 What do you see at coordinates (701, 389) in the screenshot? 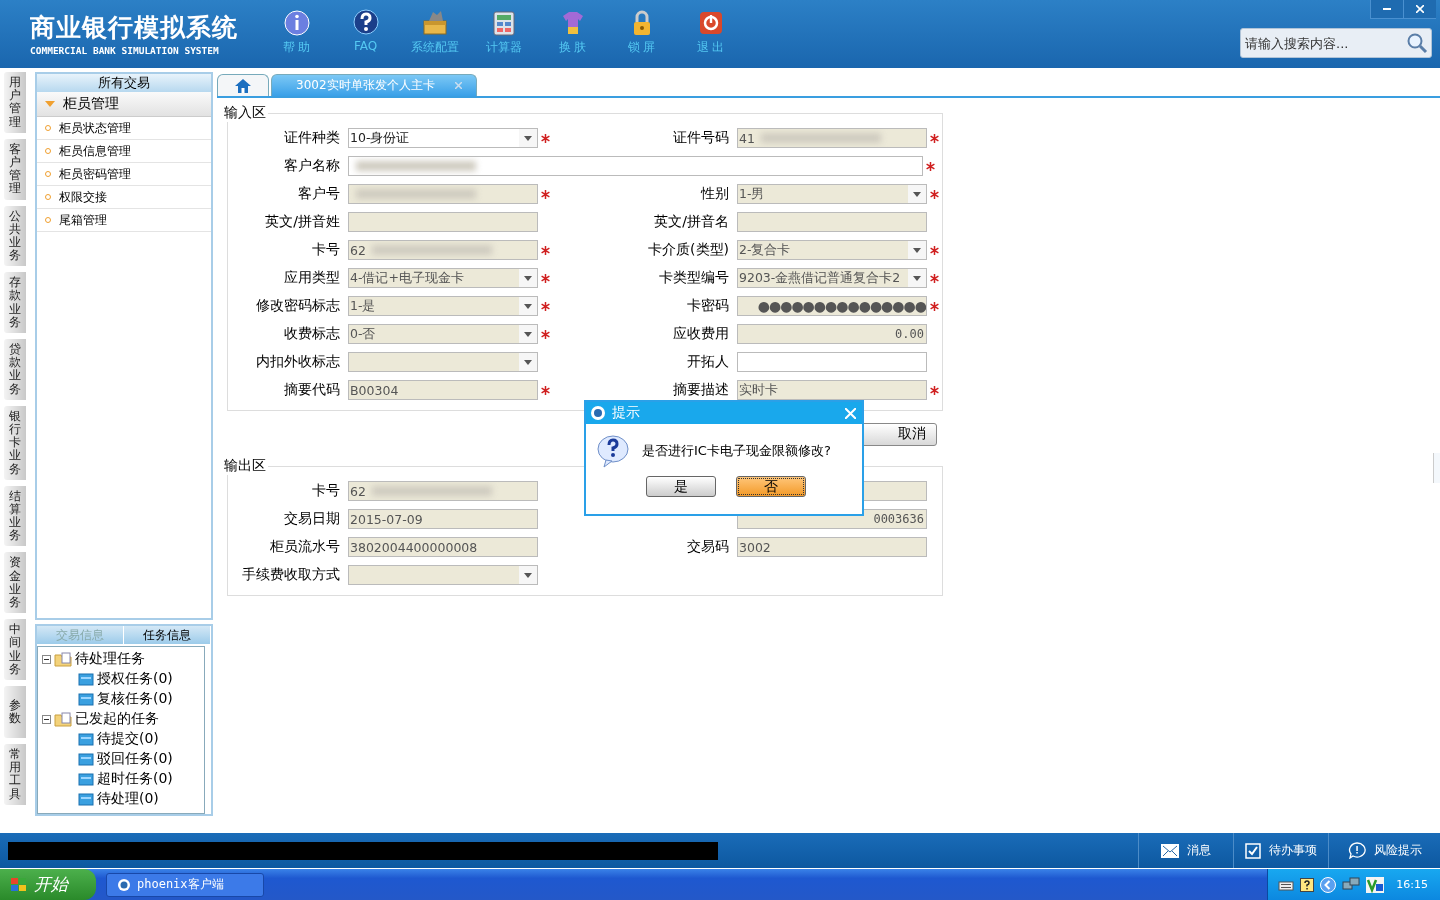
I see `field-label: 摘要描述` at bounding box center [701, 389].